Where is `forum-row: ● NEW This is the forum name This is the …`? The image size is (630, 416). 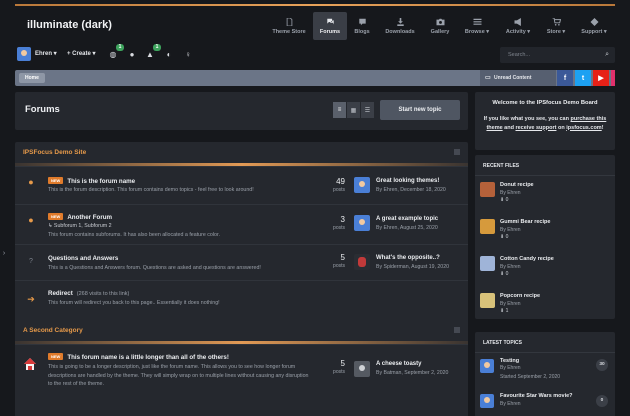 forum-row: ● NEW This is the forum name This is the … is located at coordinates (241, 185).